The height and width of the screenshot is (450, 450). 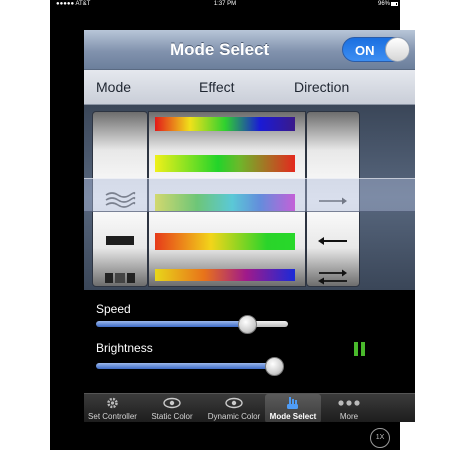 What do you see at coordinates (274, 366) in the screenshot?
I see `brightness-slider-thumb` at bounding box center [274, 366].